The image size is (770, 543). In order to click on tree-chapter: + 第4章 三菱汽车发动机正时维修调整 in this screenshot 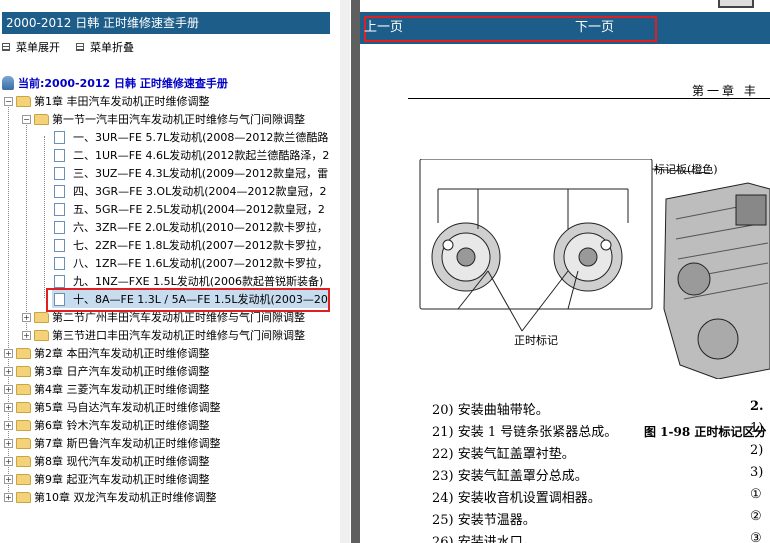, I will do `click(107, 389)`.